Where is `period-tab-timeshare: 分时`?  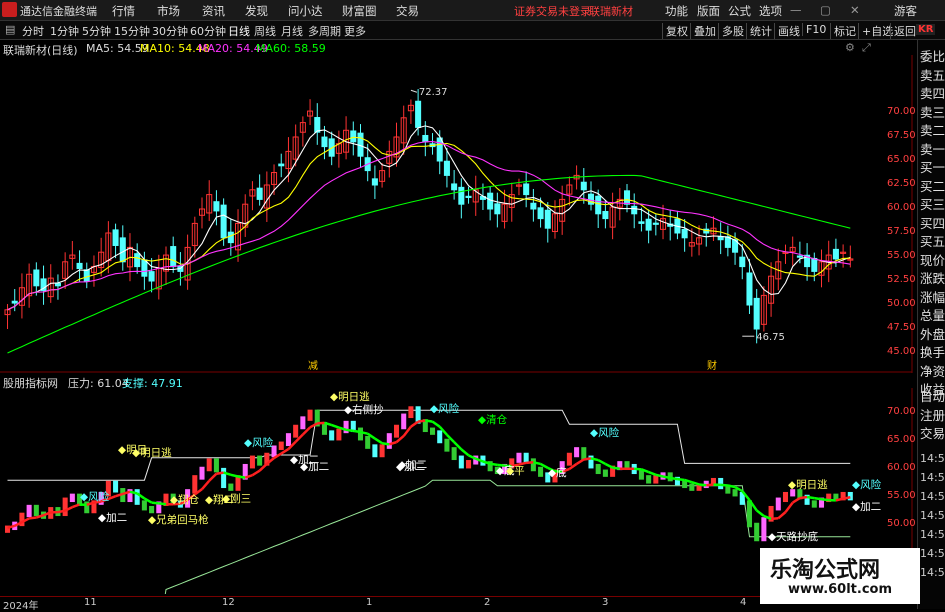 period-tab-timeshare: 分时 is located at coordinates (33, 31).